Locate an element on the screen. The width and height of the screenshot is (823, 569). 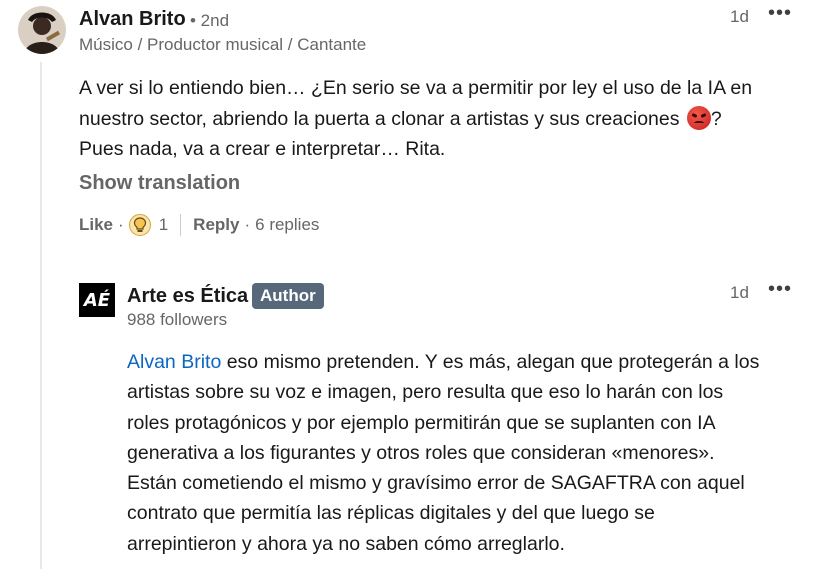
mention-link: Alvan Brito is located at coordinates (174, 362).